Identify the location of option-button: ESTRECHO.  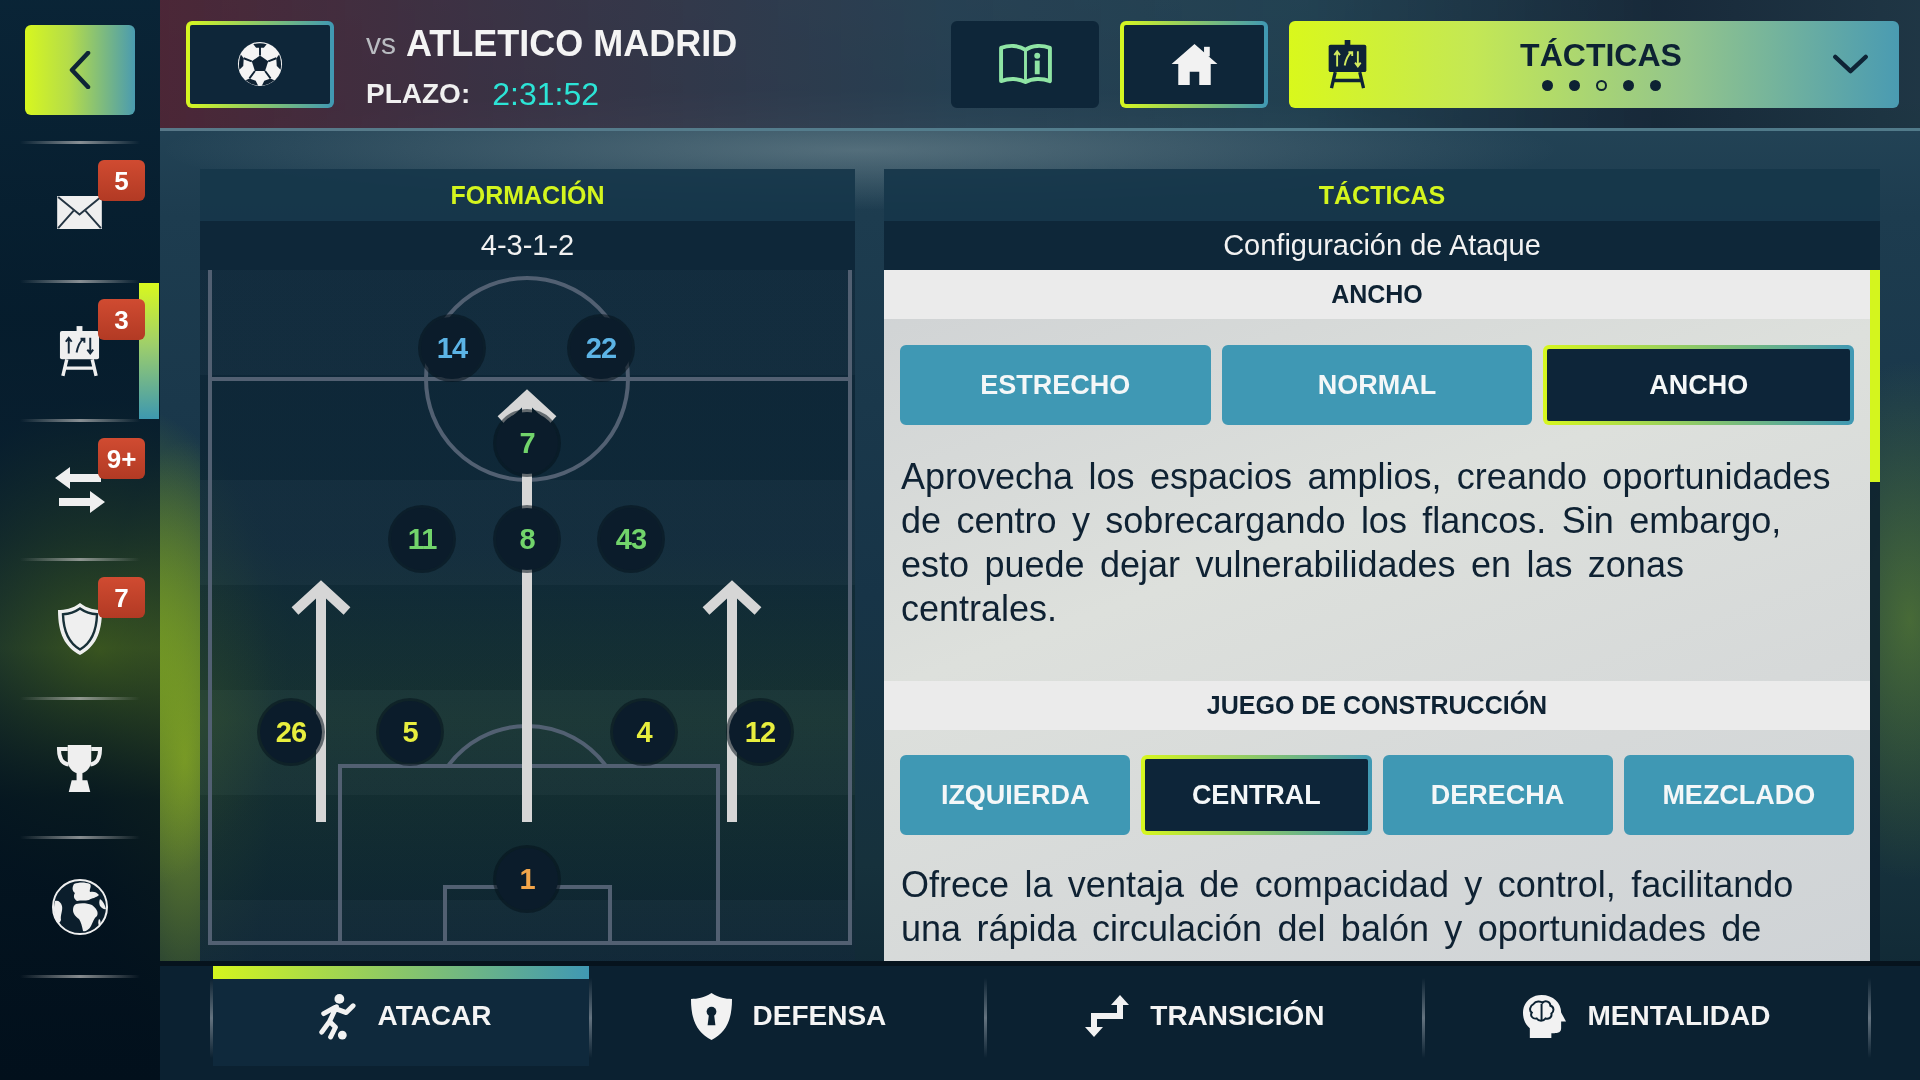
(1055, 385).